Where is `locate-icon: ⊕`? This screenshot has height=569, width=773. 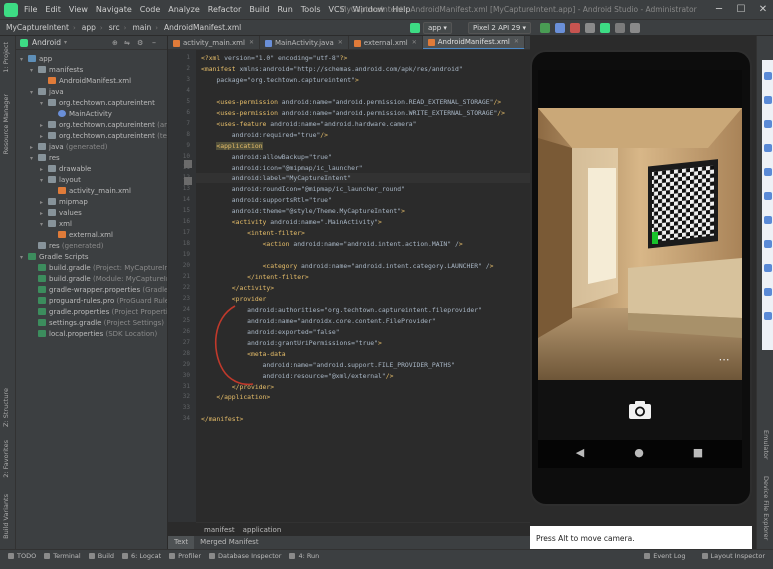
locate-icon: ⊕ is located at coordinates (115, 43).